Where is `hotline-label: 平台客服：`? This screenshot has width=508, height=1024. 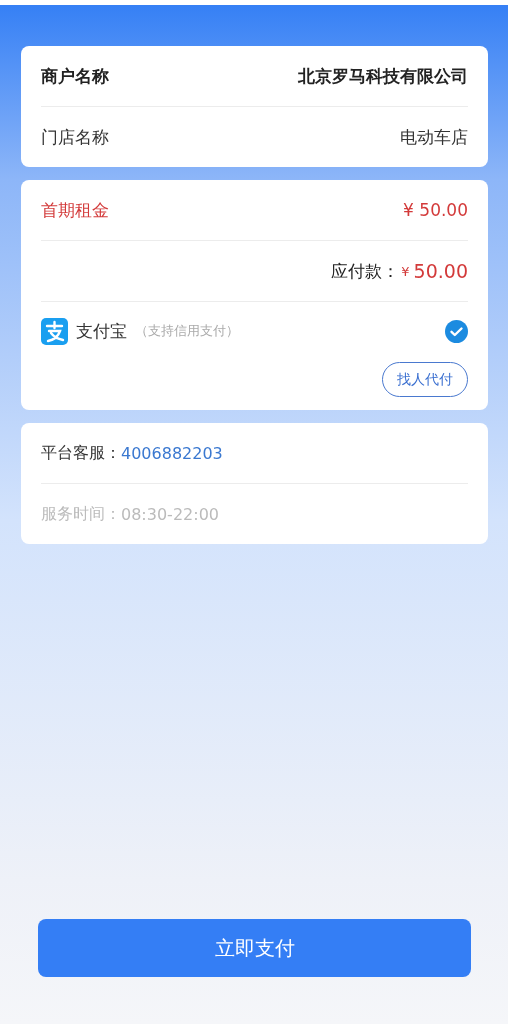 hotline-label: 平台客服： is located at coordinates (81, 453).